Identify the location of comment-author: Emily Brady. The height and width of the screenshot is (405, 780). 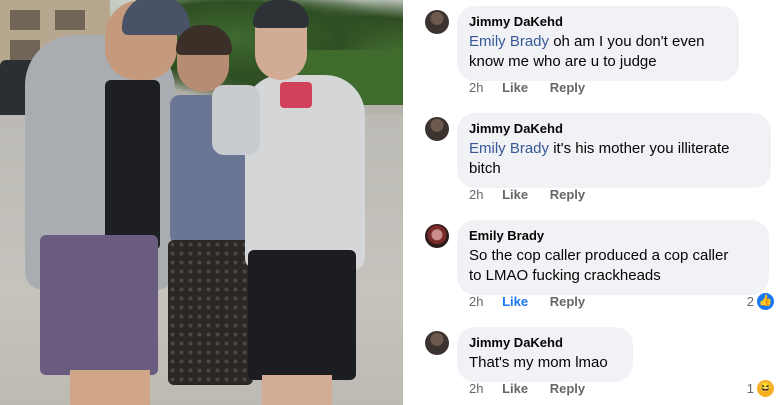
(613, 236).